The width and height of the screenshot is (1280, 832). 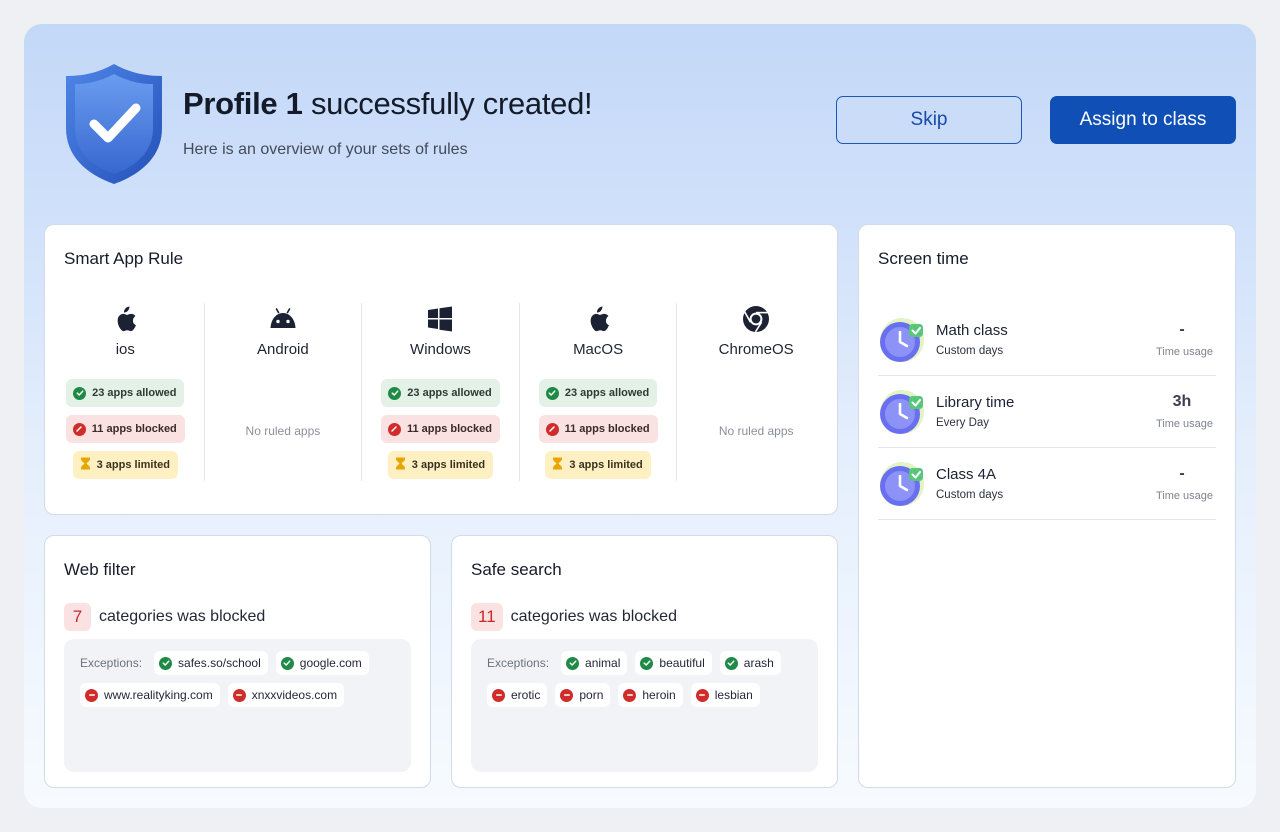 What do you see at coordinates (211, 663) in the screenshot?
I see `exception-chip-allowed: safes.so/school` at bounding box center [211, 663].